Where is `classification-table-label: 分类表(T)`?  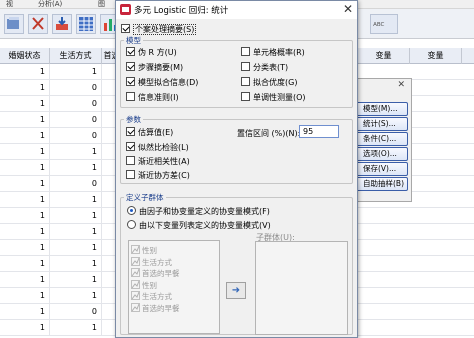
classification-table-label: 分类表(T) is located at coordinates (271, 67).